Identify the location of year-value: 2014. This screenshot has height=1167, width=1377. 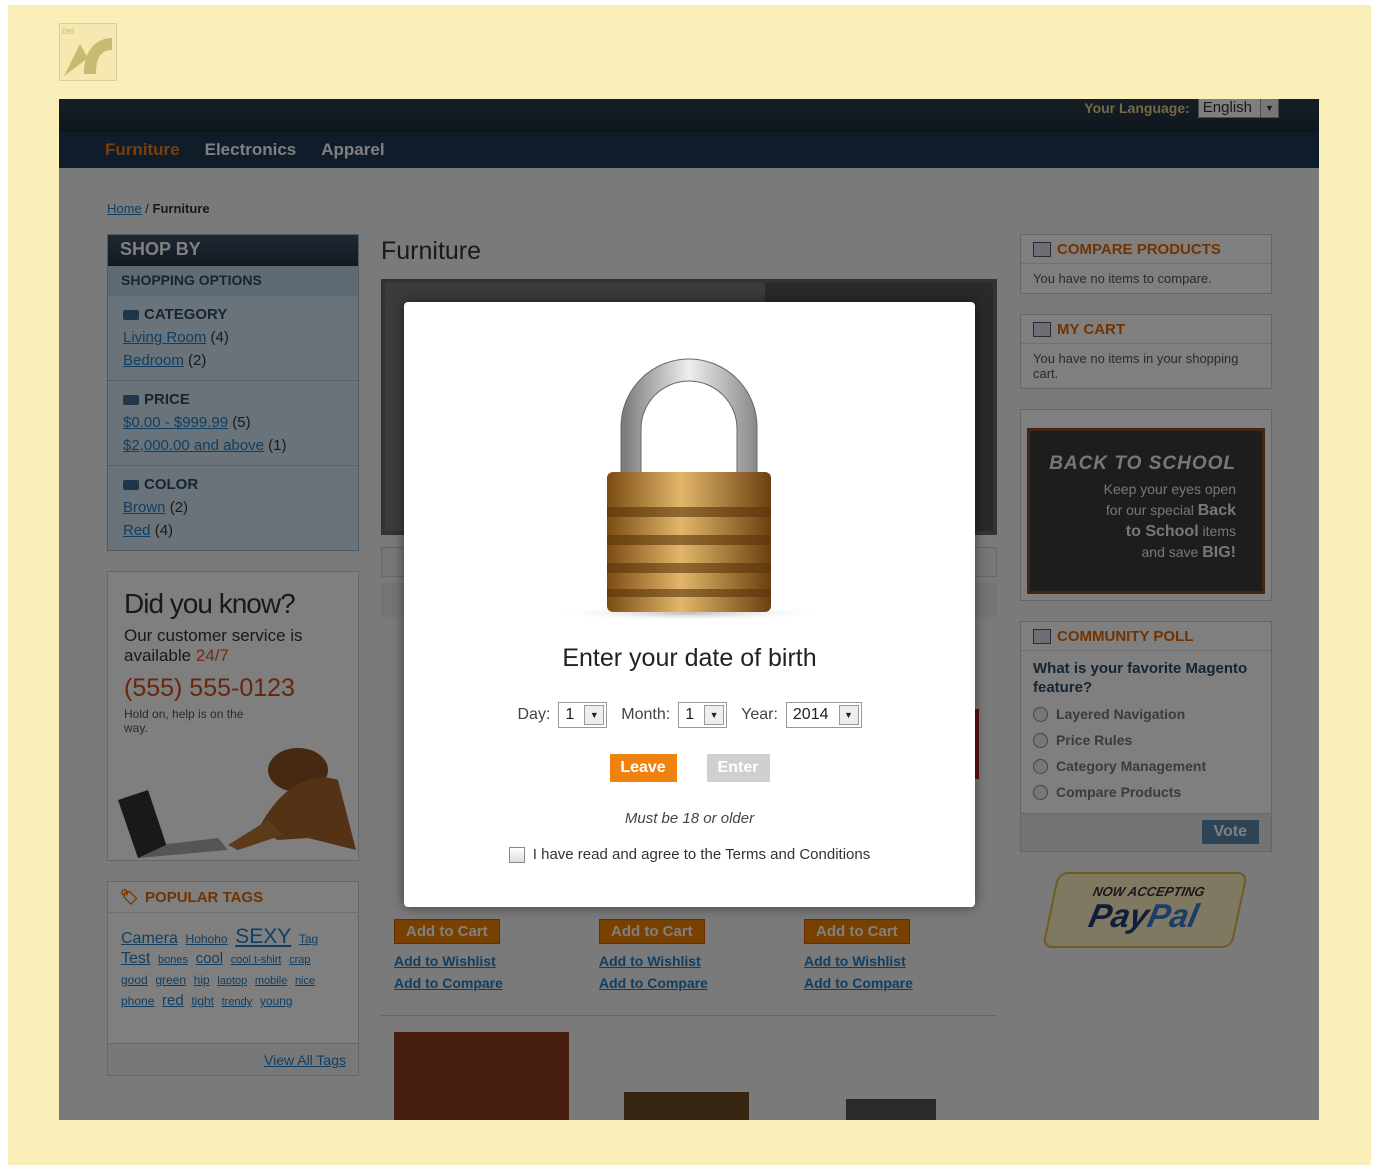
(810, 714).